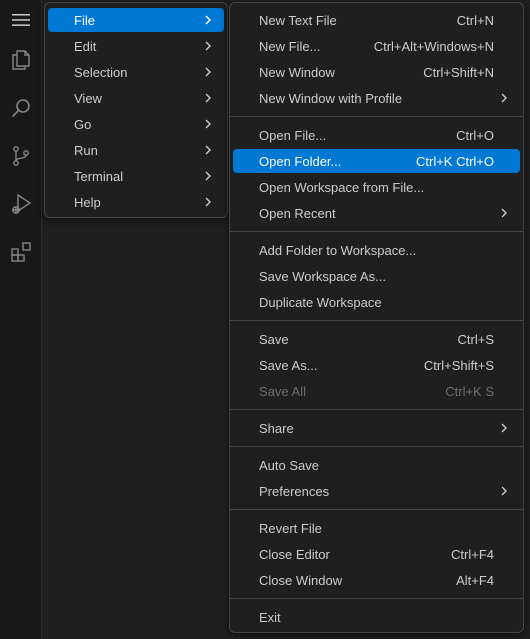  What do you see at coordinates (376, 617) in the screenshot?
I see `menu-item-exit: Exit` at bounding box center [376, 617].